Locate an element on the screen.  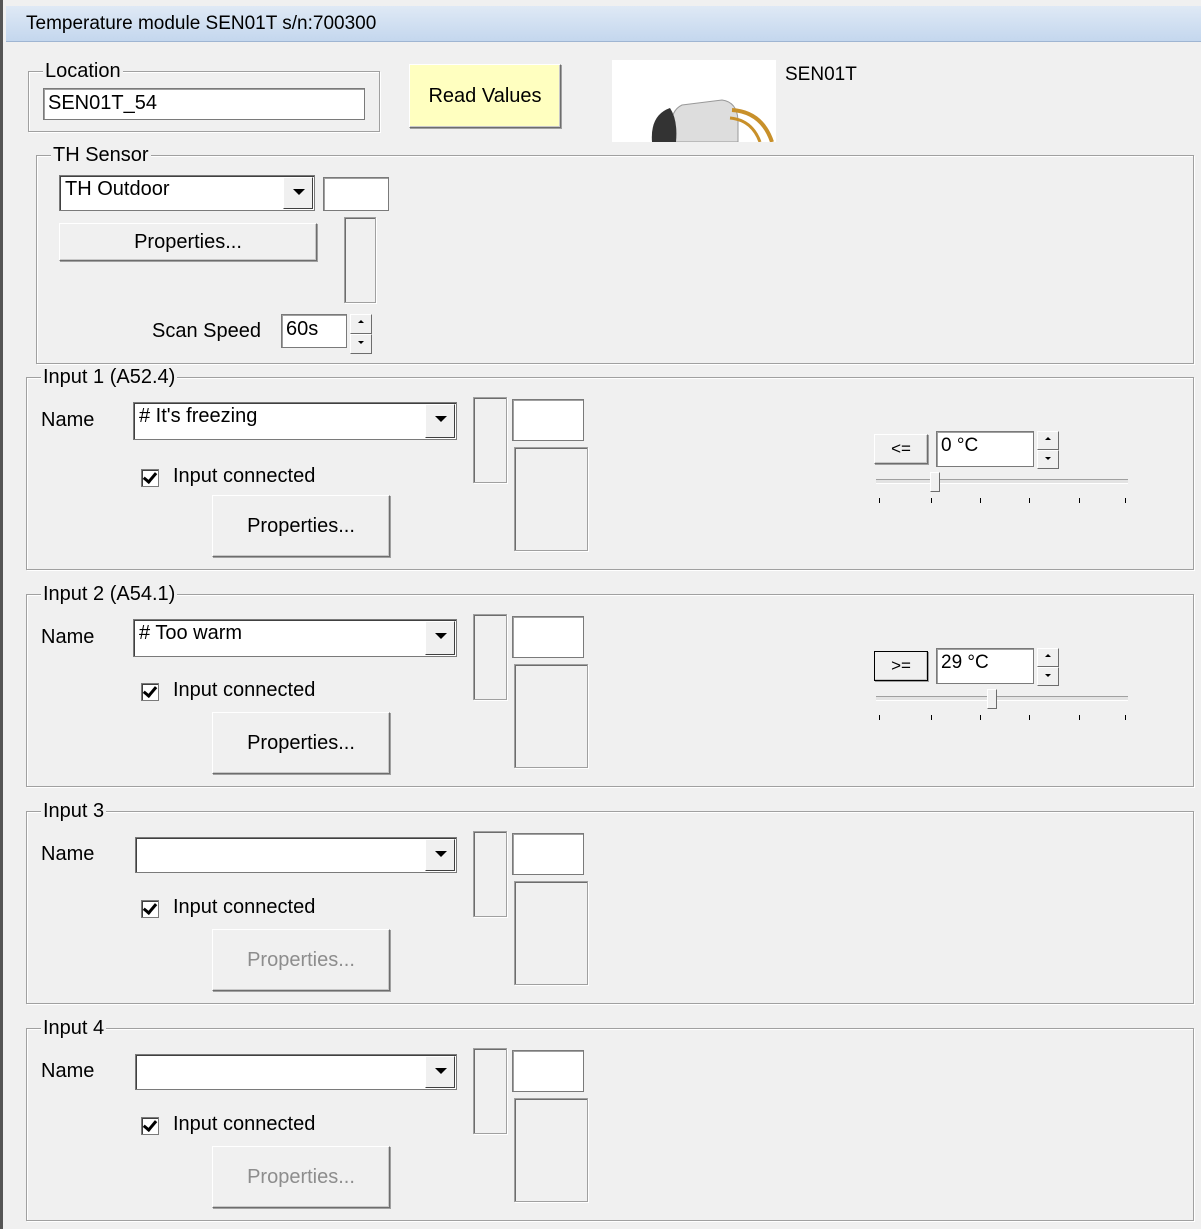
input-2-indicator is located at coordinates (490, 657).